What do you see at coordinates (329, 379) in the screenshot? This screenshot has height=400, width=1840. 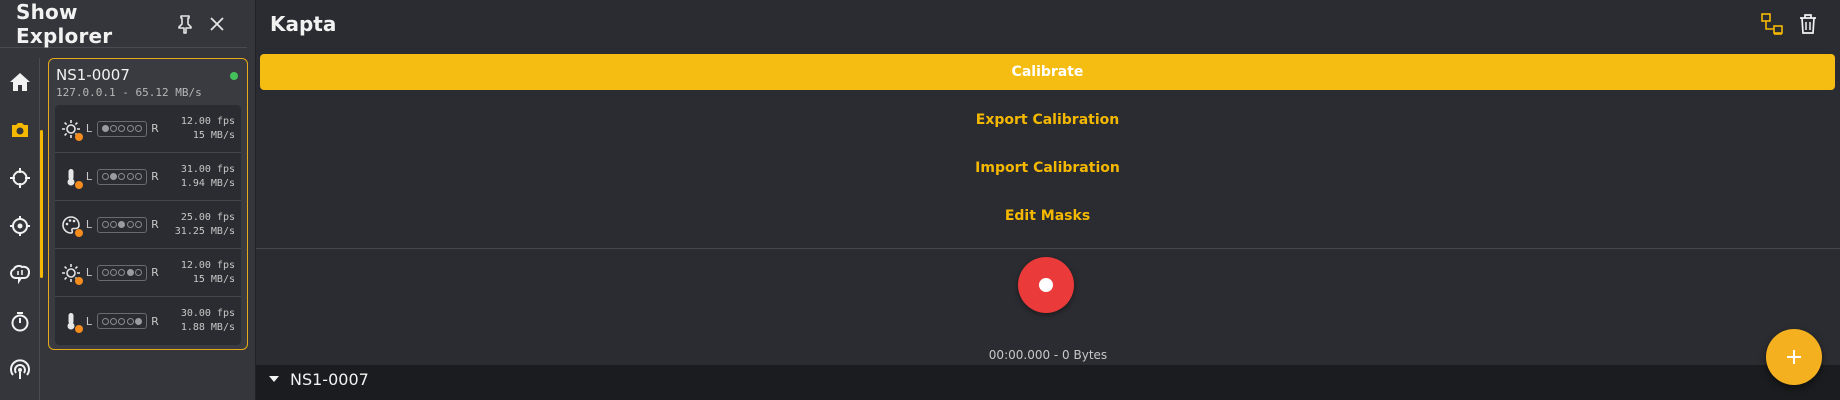 I see `device-section-title: NS1-0007` at bounding box center [329, 379].